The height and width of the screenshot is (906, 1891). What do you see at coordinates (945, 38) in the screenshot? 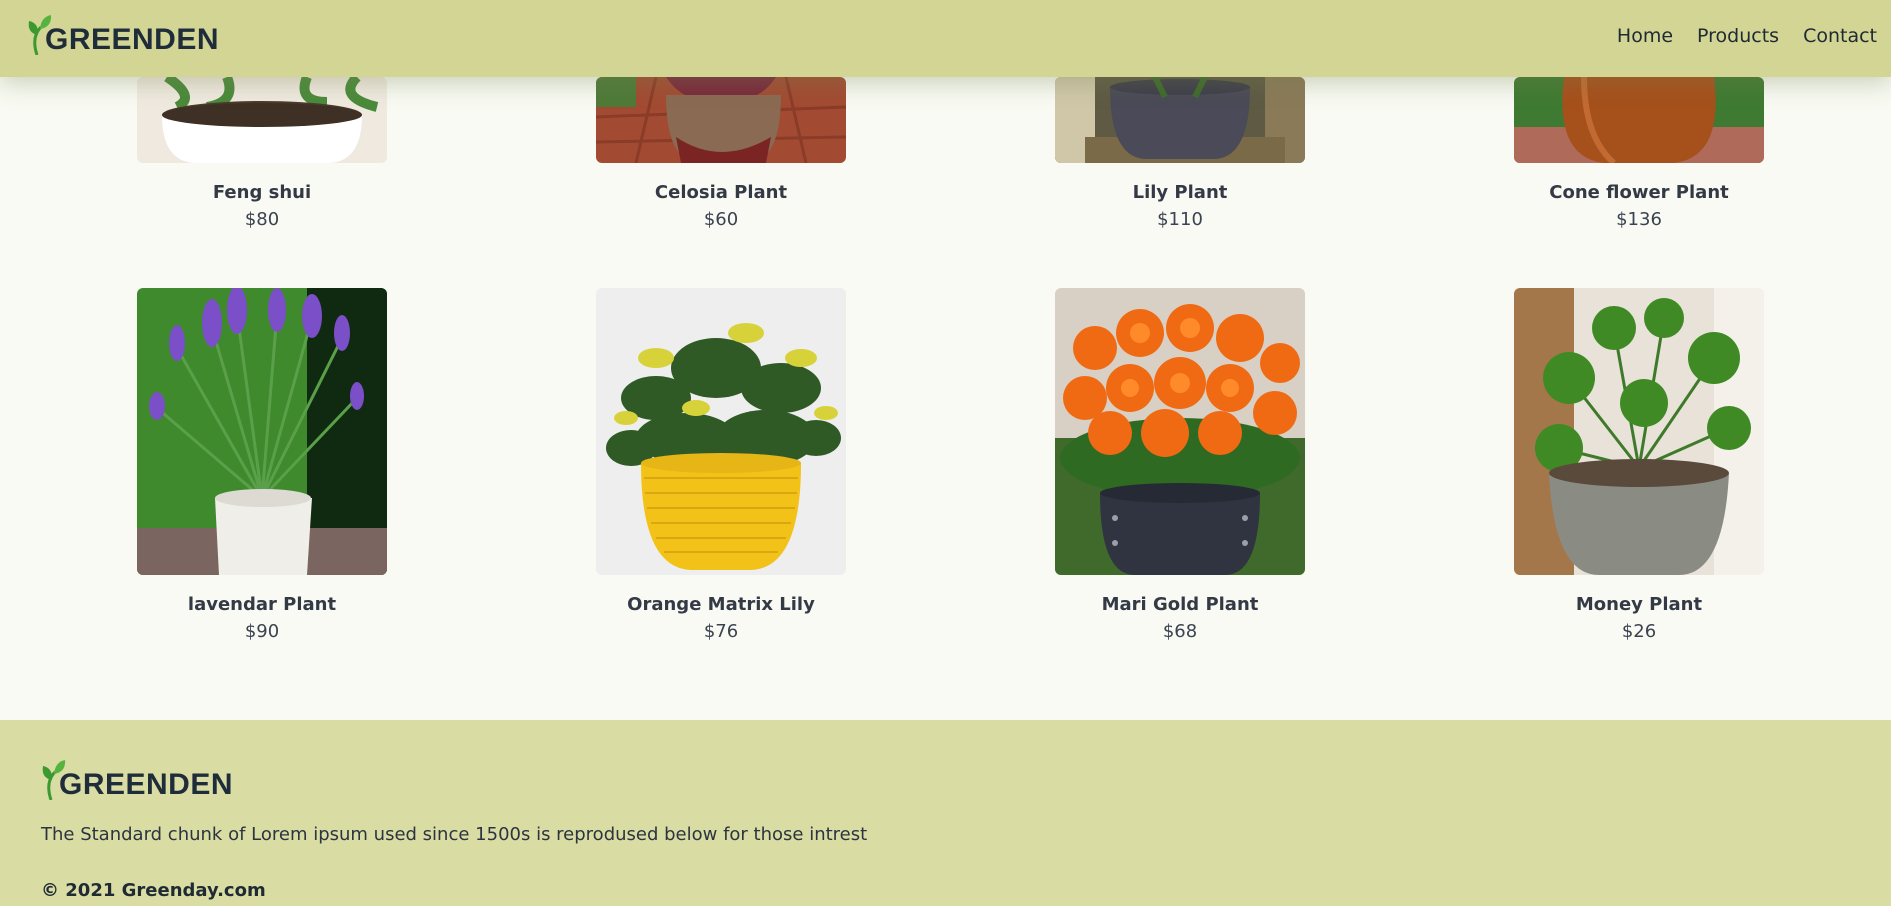
I see `navbar: GREENDEN Home Products Contact` at bounding box center [945, 38].